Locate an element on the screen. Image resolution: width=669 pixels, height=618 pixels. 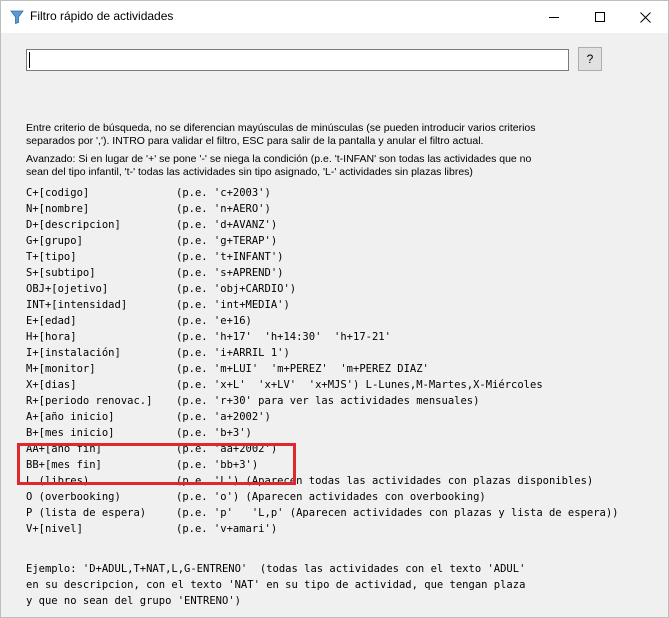
criteria-code: P (lista de espera) is located at coordinates (86, 513).